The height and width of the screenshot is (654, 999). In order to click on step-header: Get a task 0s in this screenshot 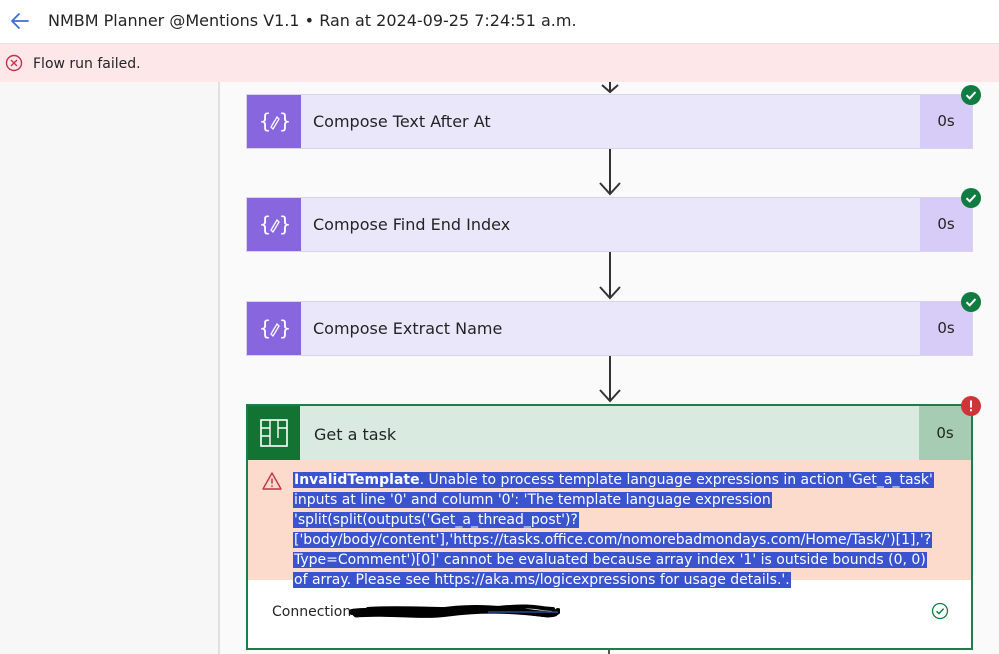, I will do `click(609, 433)`.